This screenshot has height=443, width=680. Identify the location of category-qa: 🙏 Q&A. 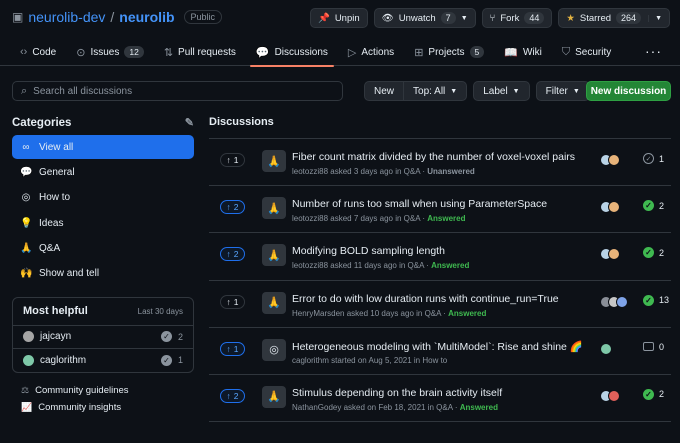
(103, 249).